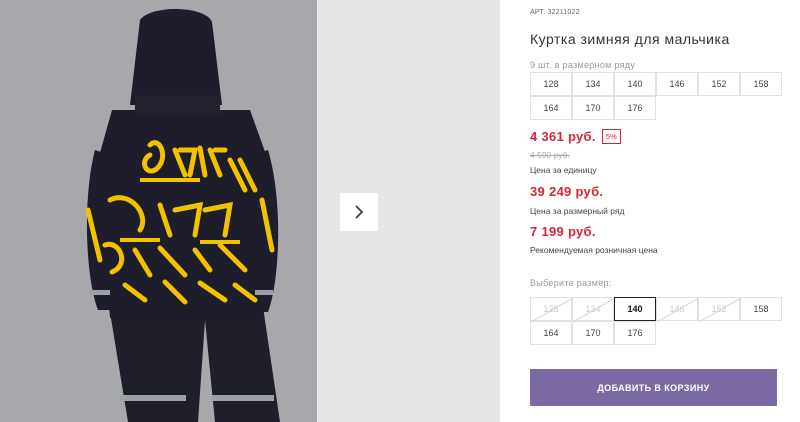  I want to click on retail-price: 7 199 руб., so click(563, 231).